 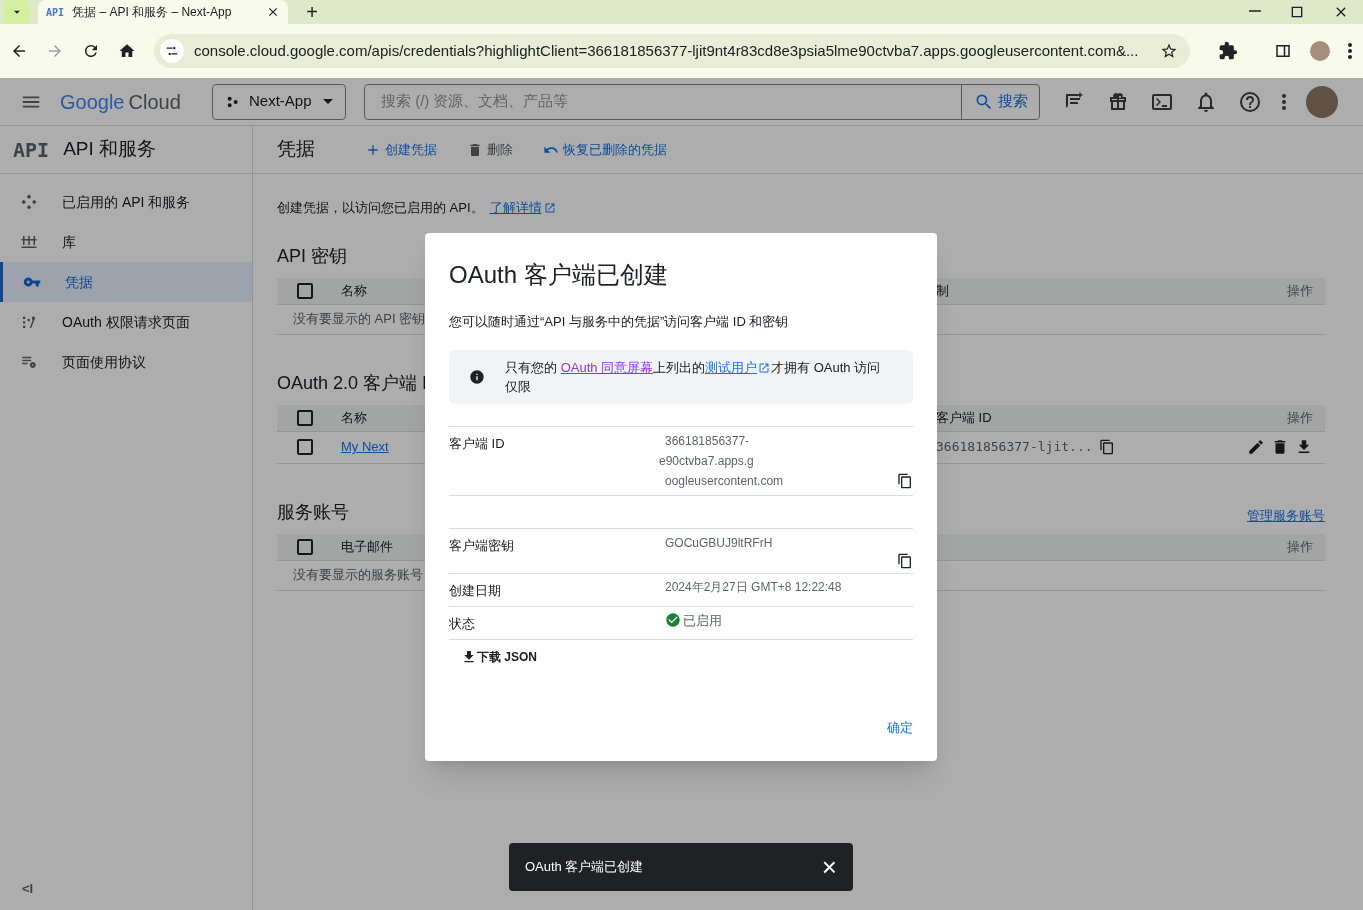 What do you see at coordinates (605, 149) in the screenshot?
I see `toolbar-action: 恢复已删除的凭据` at bounding box center [605, 149].